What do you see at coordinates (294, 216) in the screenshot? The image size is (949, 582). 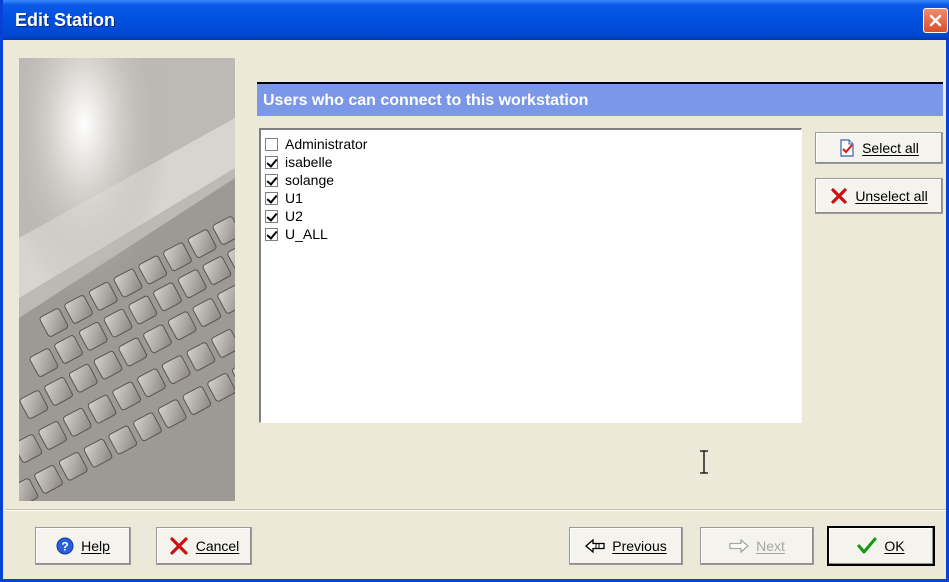 I see `user-name: U2` at bounding box center [294, 216].